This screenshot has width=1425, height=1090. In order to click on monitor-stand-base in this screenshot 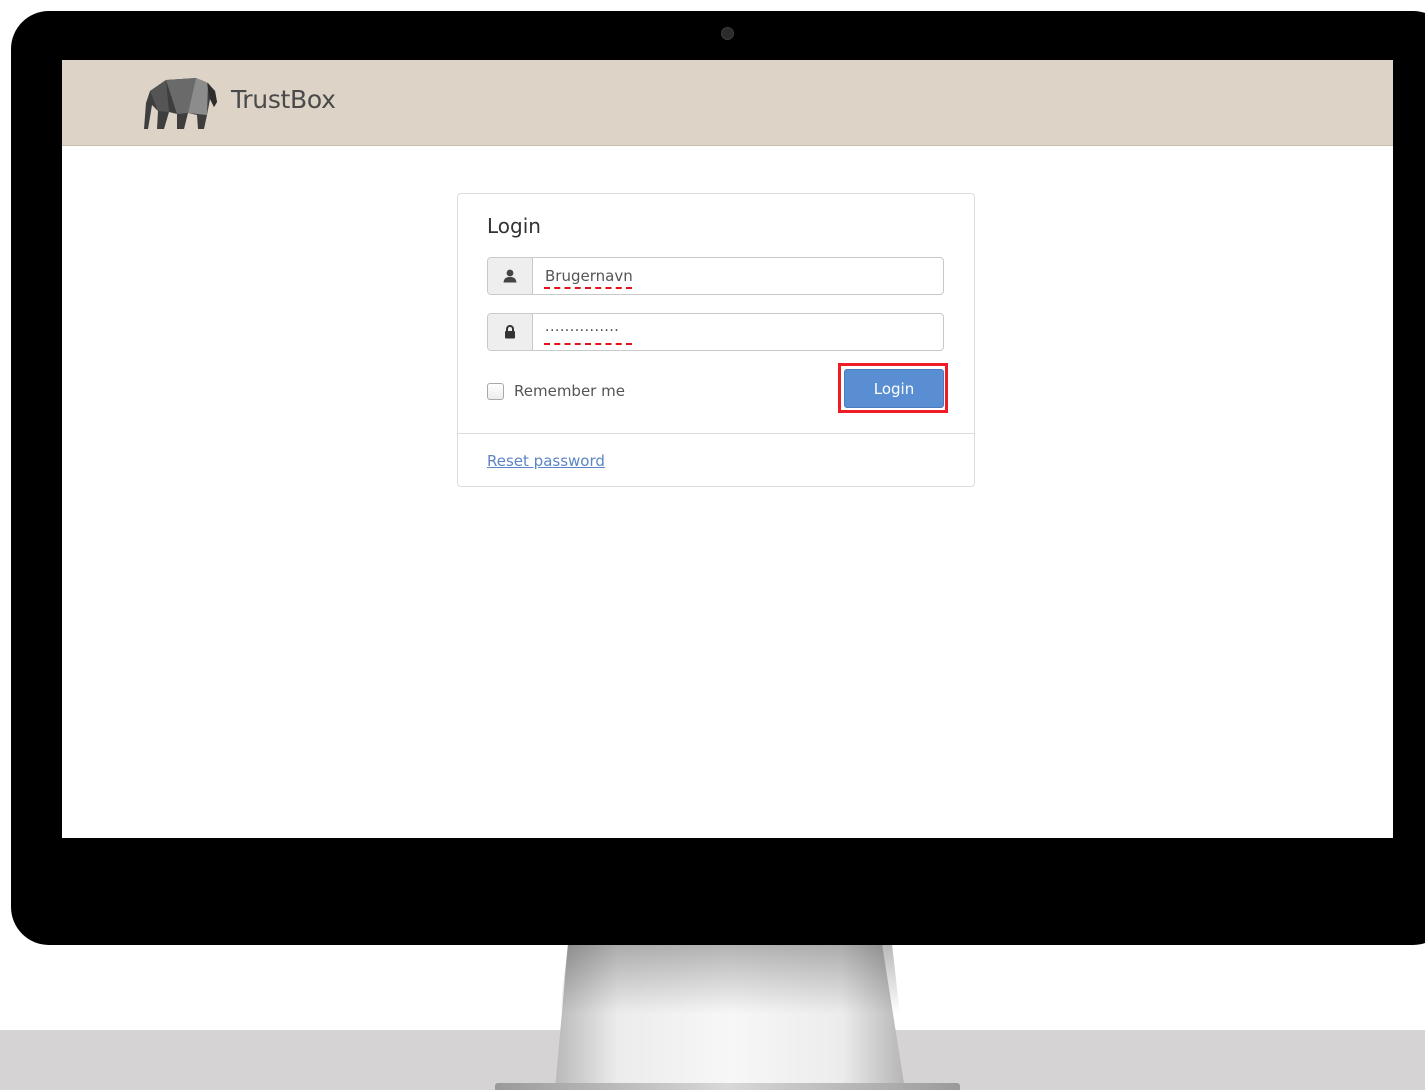, I will do `click(727, 1086)`.